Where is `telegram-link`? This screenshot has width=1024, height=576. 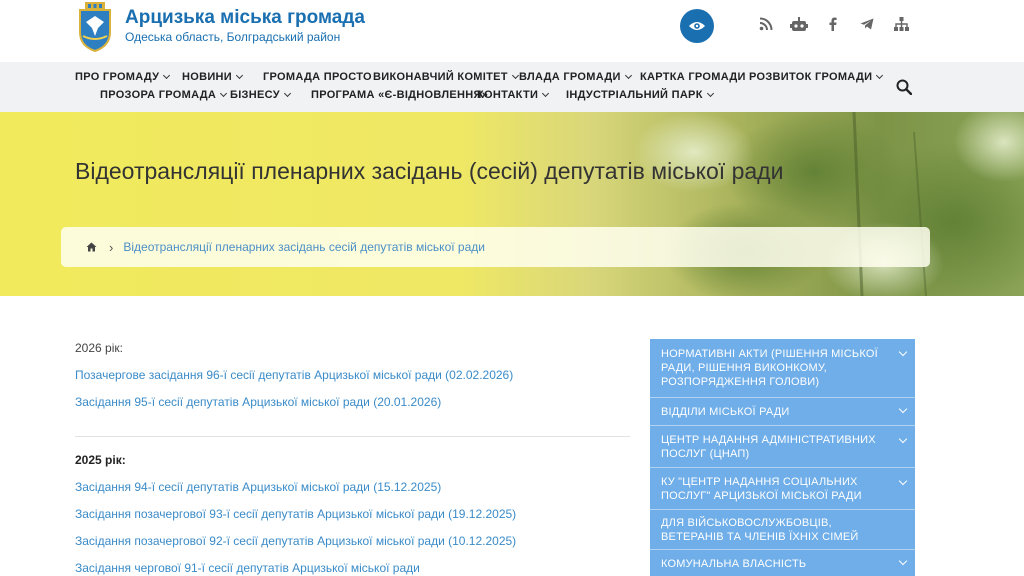
telegram-link is located at coordinates (867, 24).